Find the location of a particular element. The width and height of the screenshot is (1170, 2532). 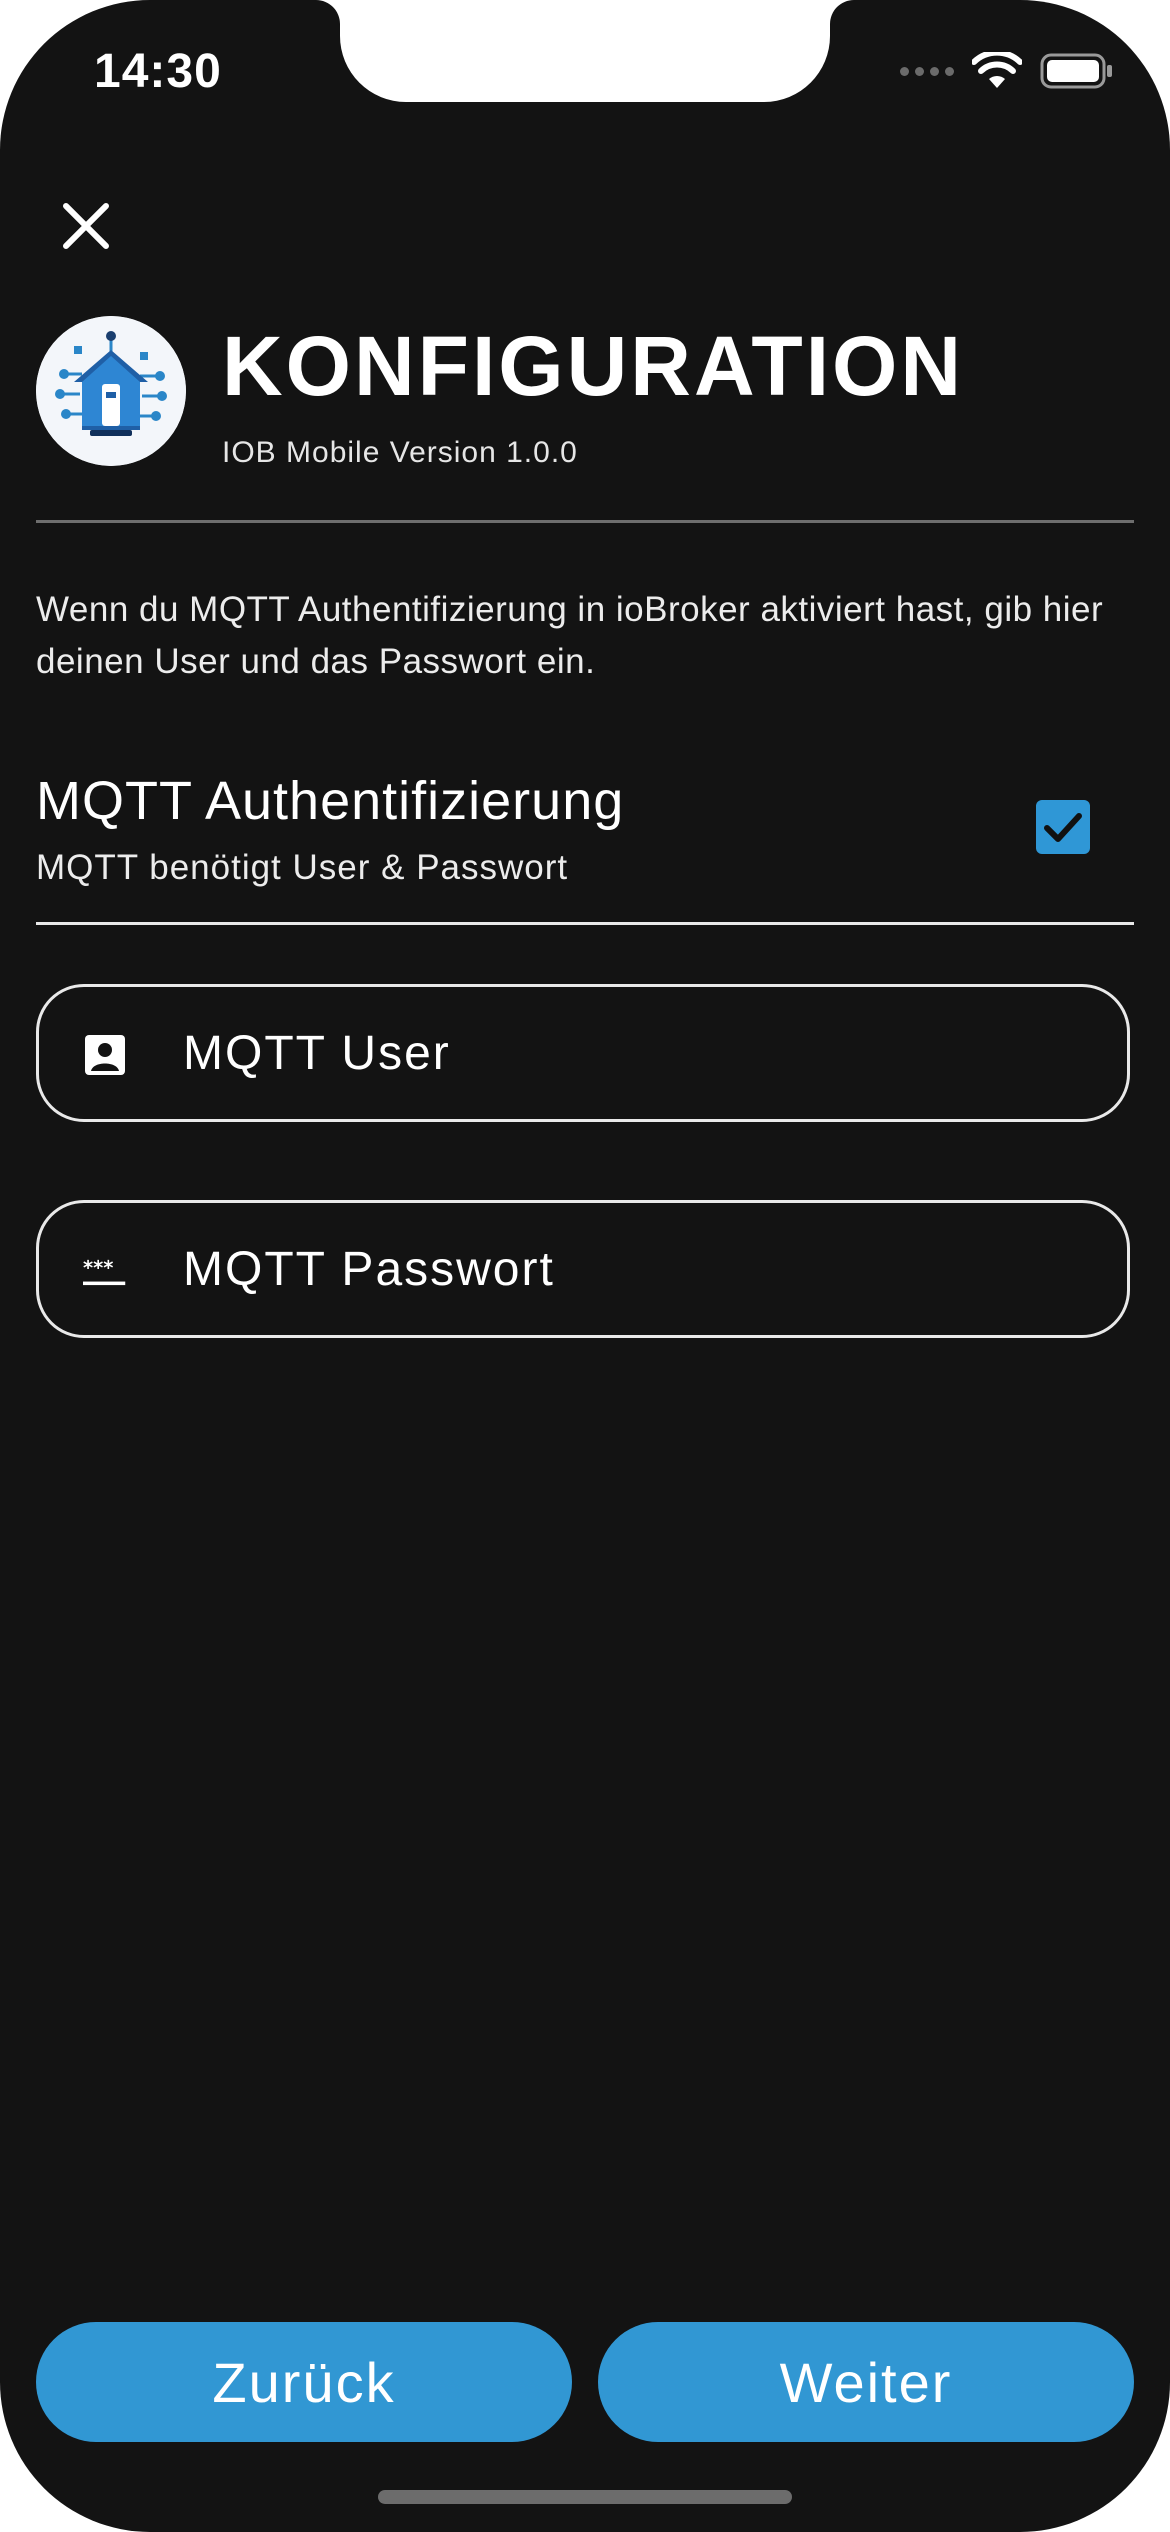

iobroker-home-logo-icon is located at coordinates (111, 391).